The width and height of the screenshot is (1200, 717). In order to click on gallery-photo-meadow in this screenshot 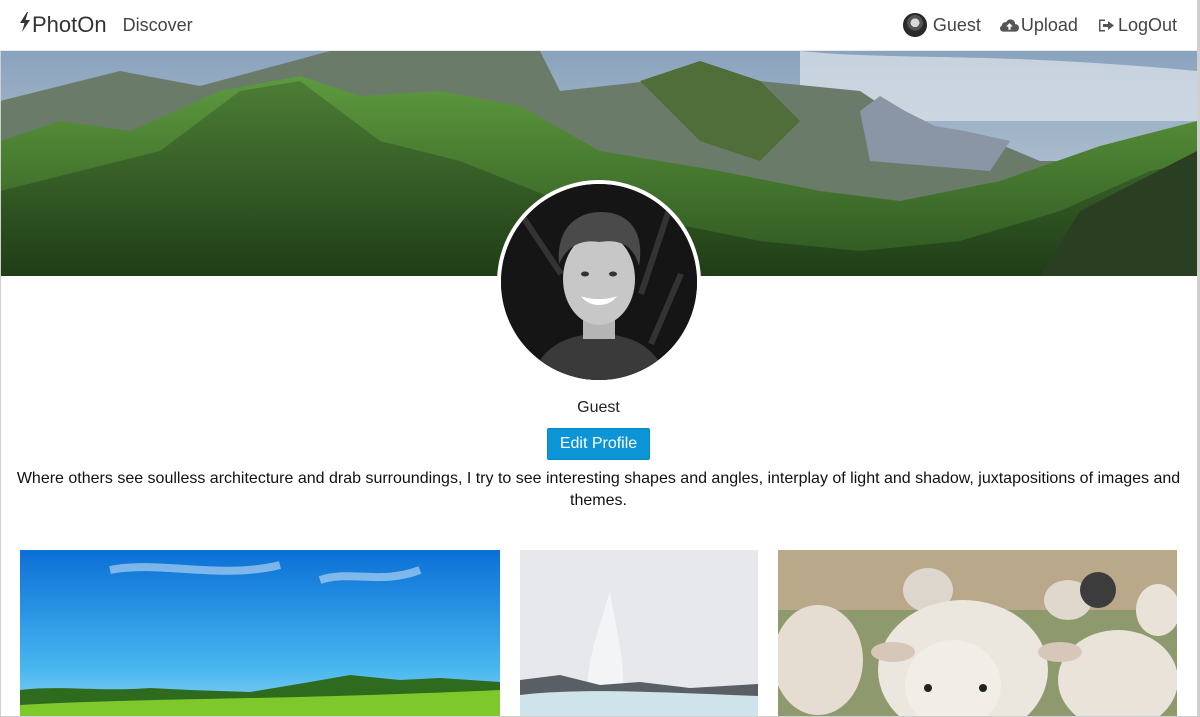, I will do `click(260, 633)`.